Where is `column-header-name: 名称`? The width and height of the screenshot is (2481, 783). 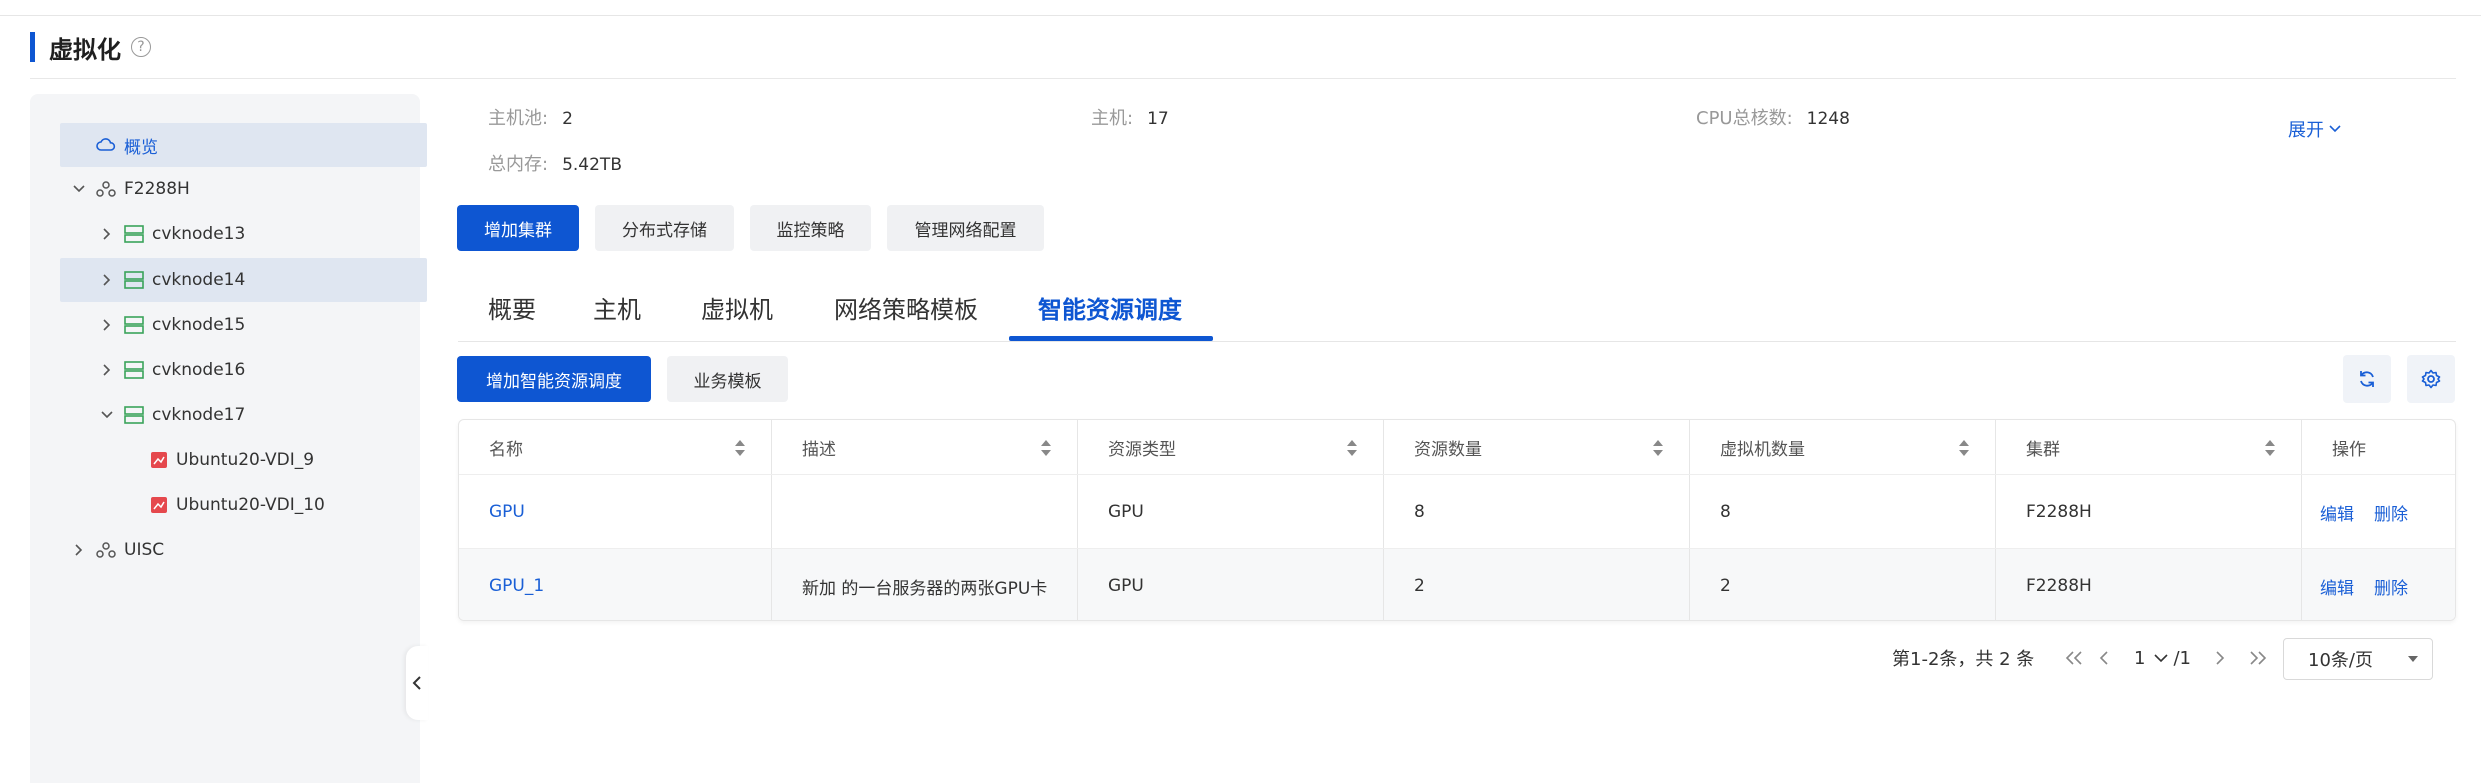
column-header-name: 名称 is located at coordinates (615, 447).